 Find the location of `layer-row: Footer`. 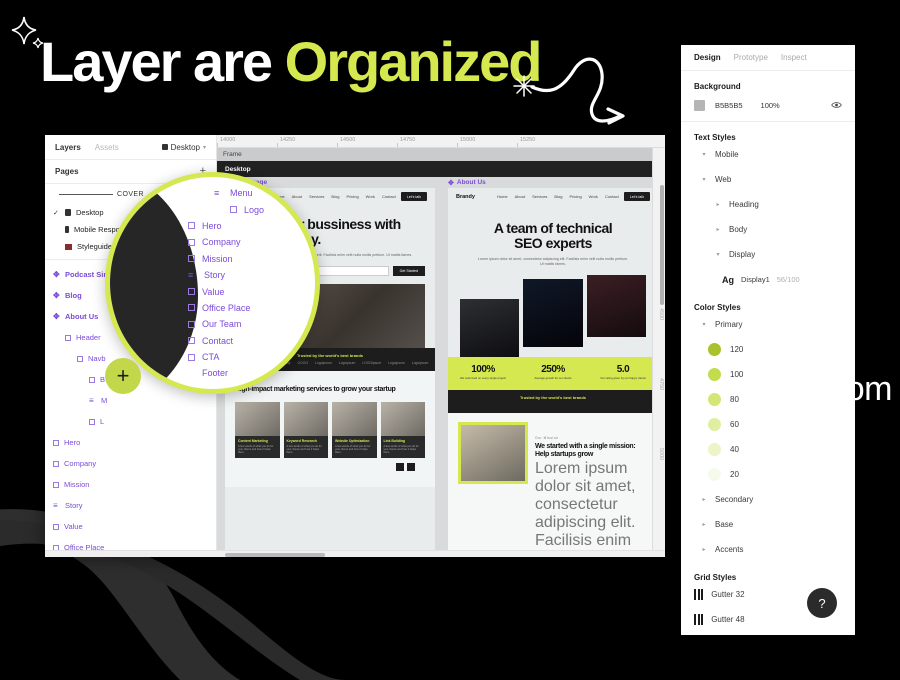

layer-row: Footer is located at coordinates (226, 373).